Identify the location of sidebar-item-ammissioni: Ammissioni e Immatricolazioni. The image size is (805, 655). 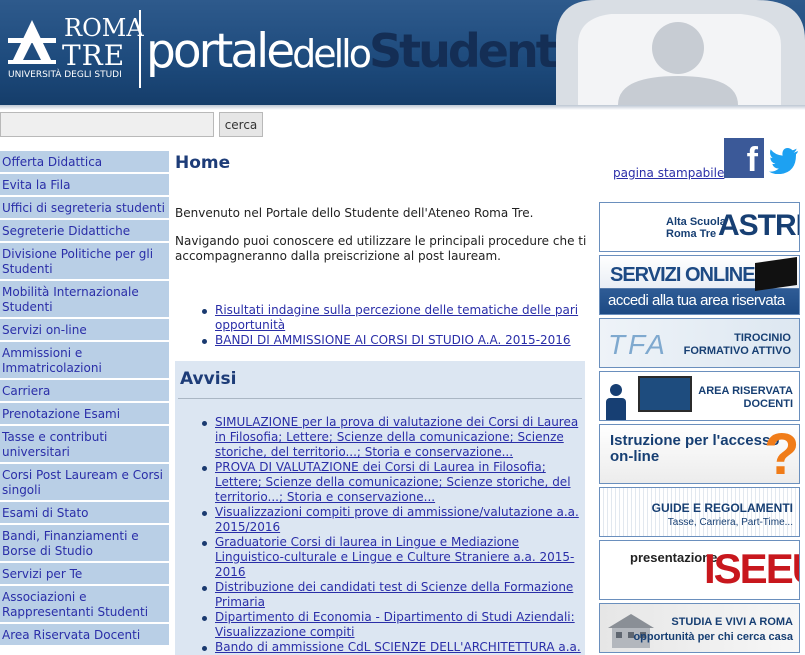
(84, 360).